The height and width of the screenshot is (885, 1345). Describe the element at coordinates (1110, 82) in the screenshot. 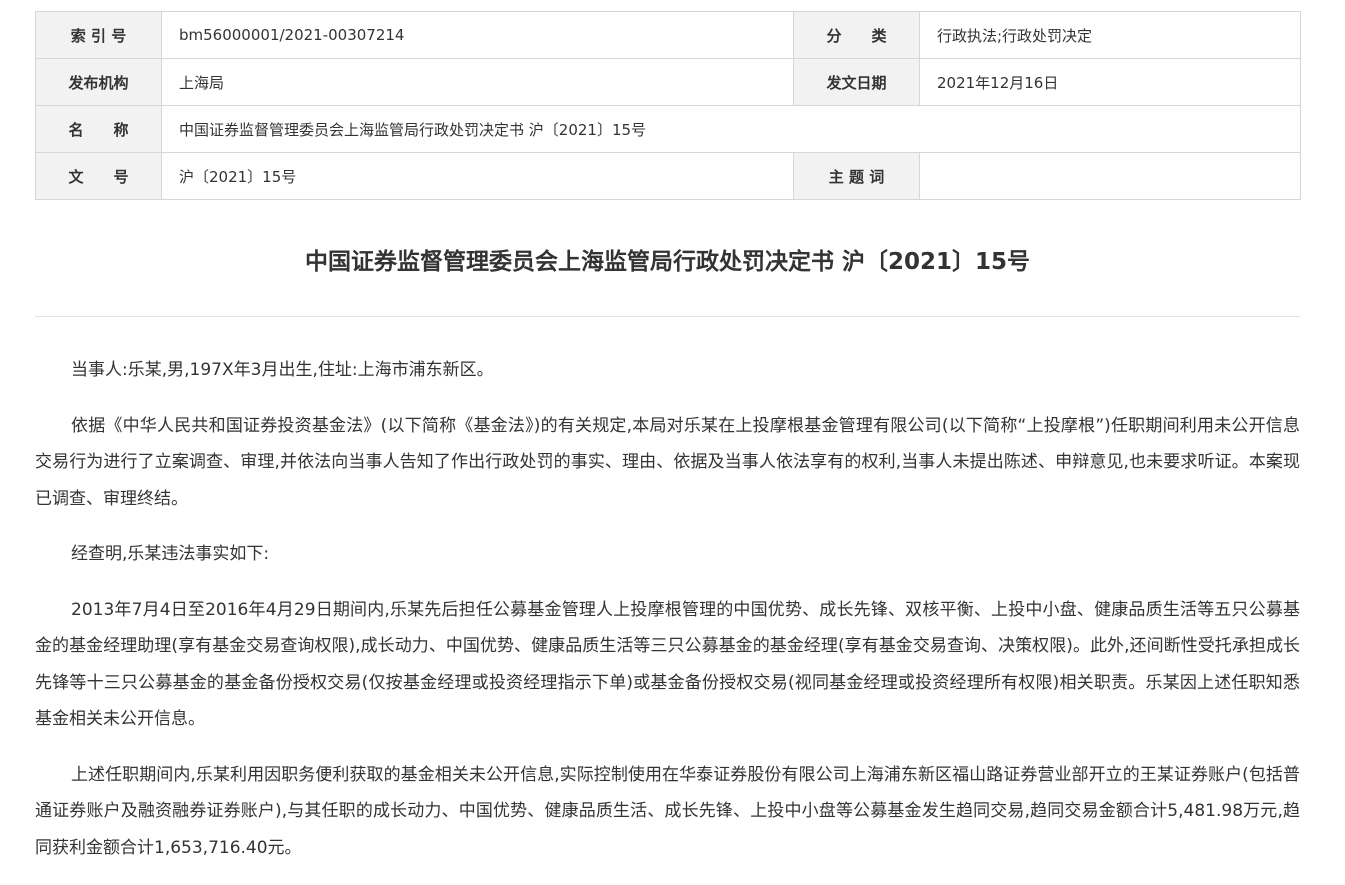

I see `date-value: 2021年12月16日` at that location.